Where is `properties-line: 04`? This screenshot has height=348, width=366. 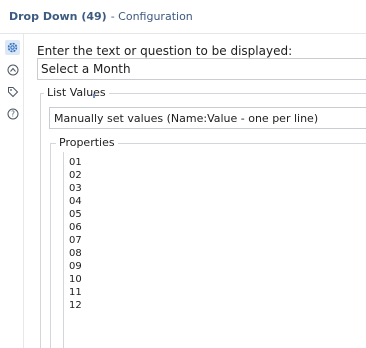 properties-line: 04 is located at coordinates (75, 201).